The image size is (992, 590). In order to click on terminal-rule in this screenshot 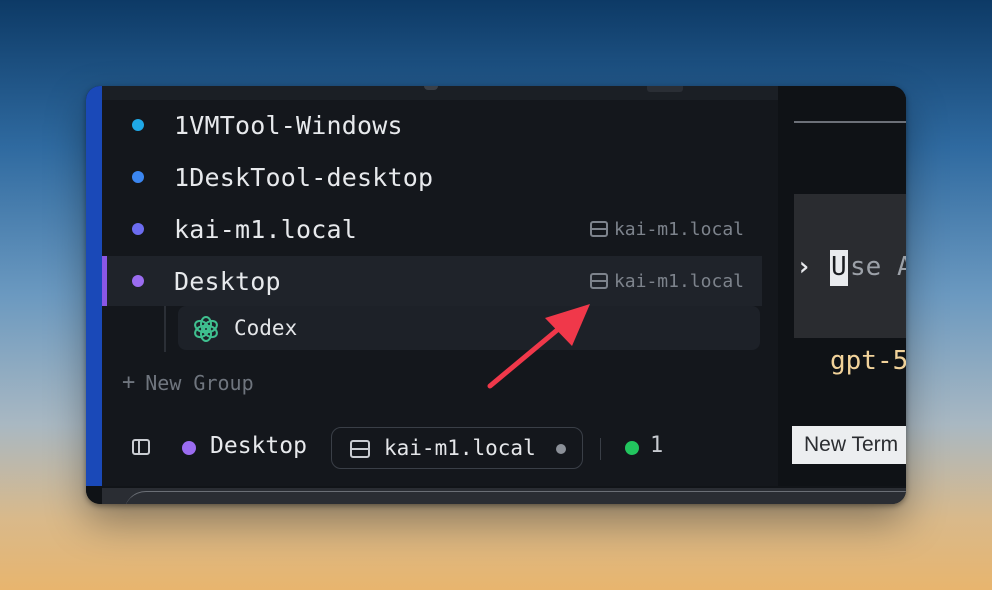, I will do `click(850, 122)`.